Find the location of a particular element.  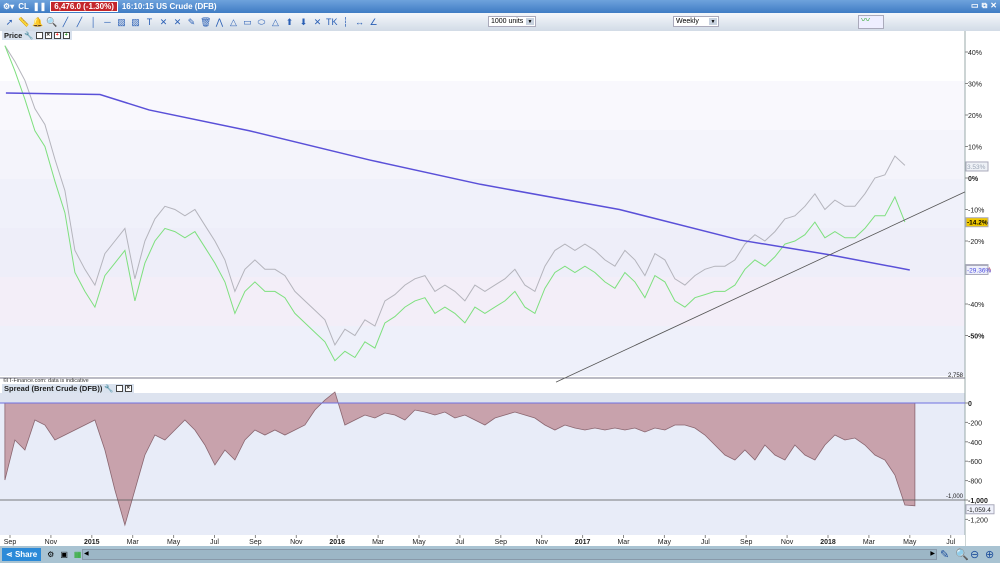

measure-icon: ┆ is located at coordinates (345, 22).